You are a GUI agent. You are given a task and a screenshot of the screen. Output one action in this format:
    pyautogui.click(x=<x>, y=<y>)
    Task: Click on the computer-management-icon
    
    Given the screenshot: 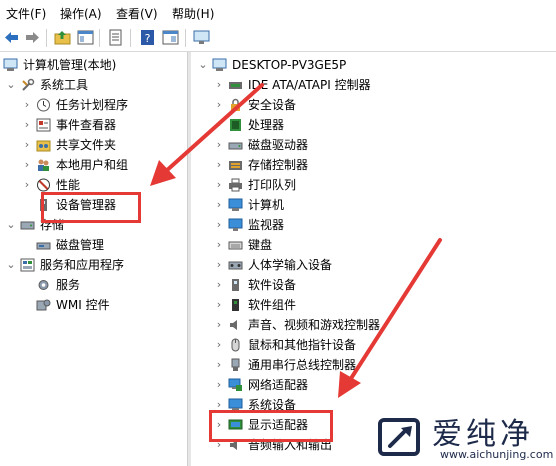 What is the action you would take?
    pyautogui.click(x=10, y=64)
    